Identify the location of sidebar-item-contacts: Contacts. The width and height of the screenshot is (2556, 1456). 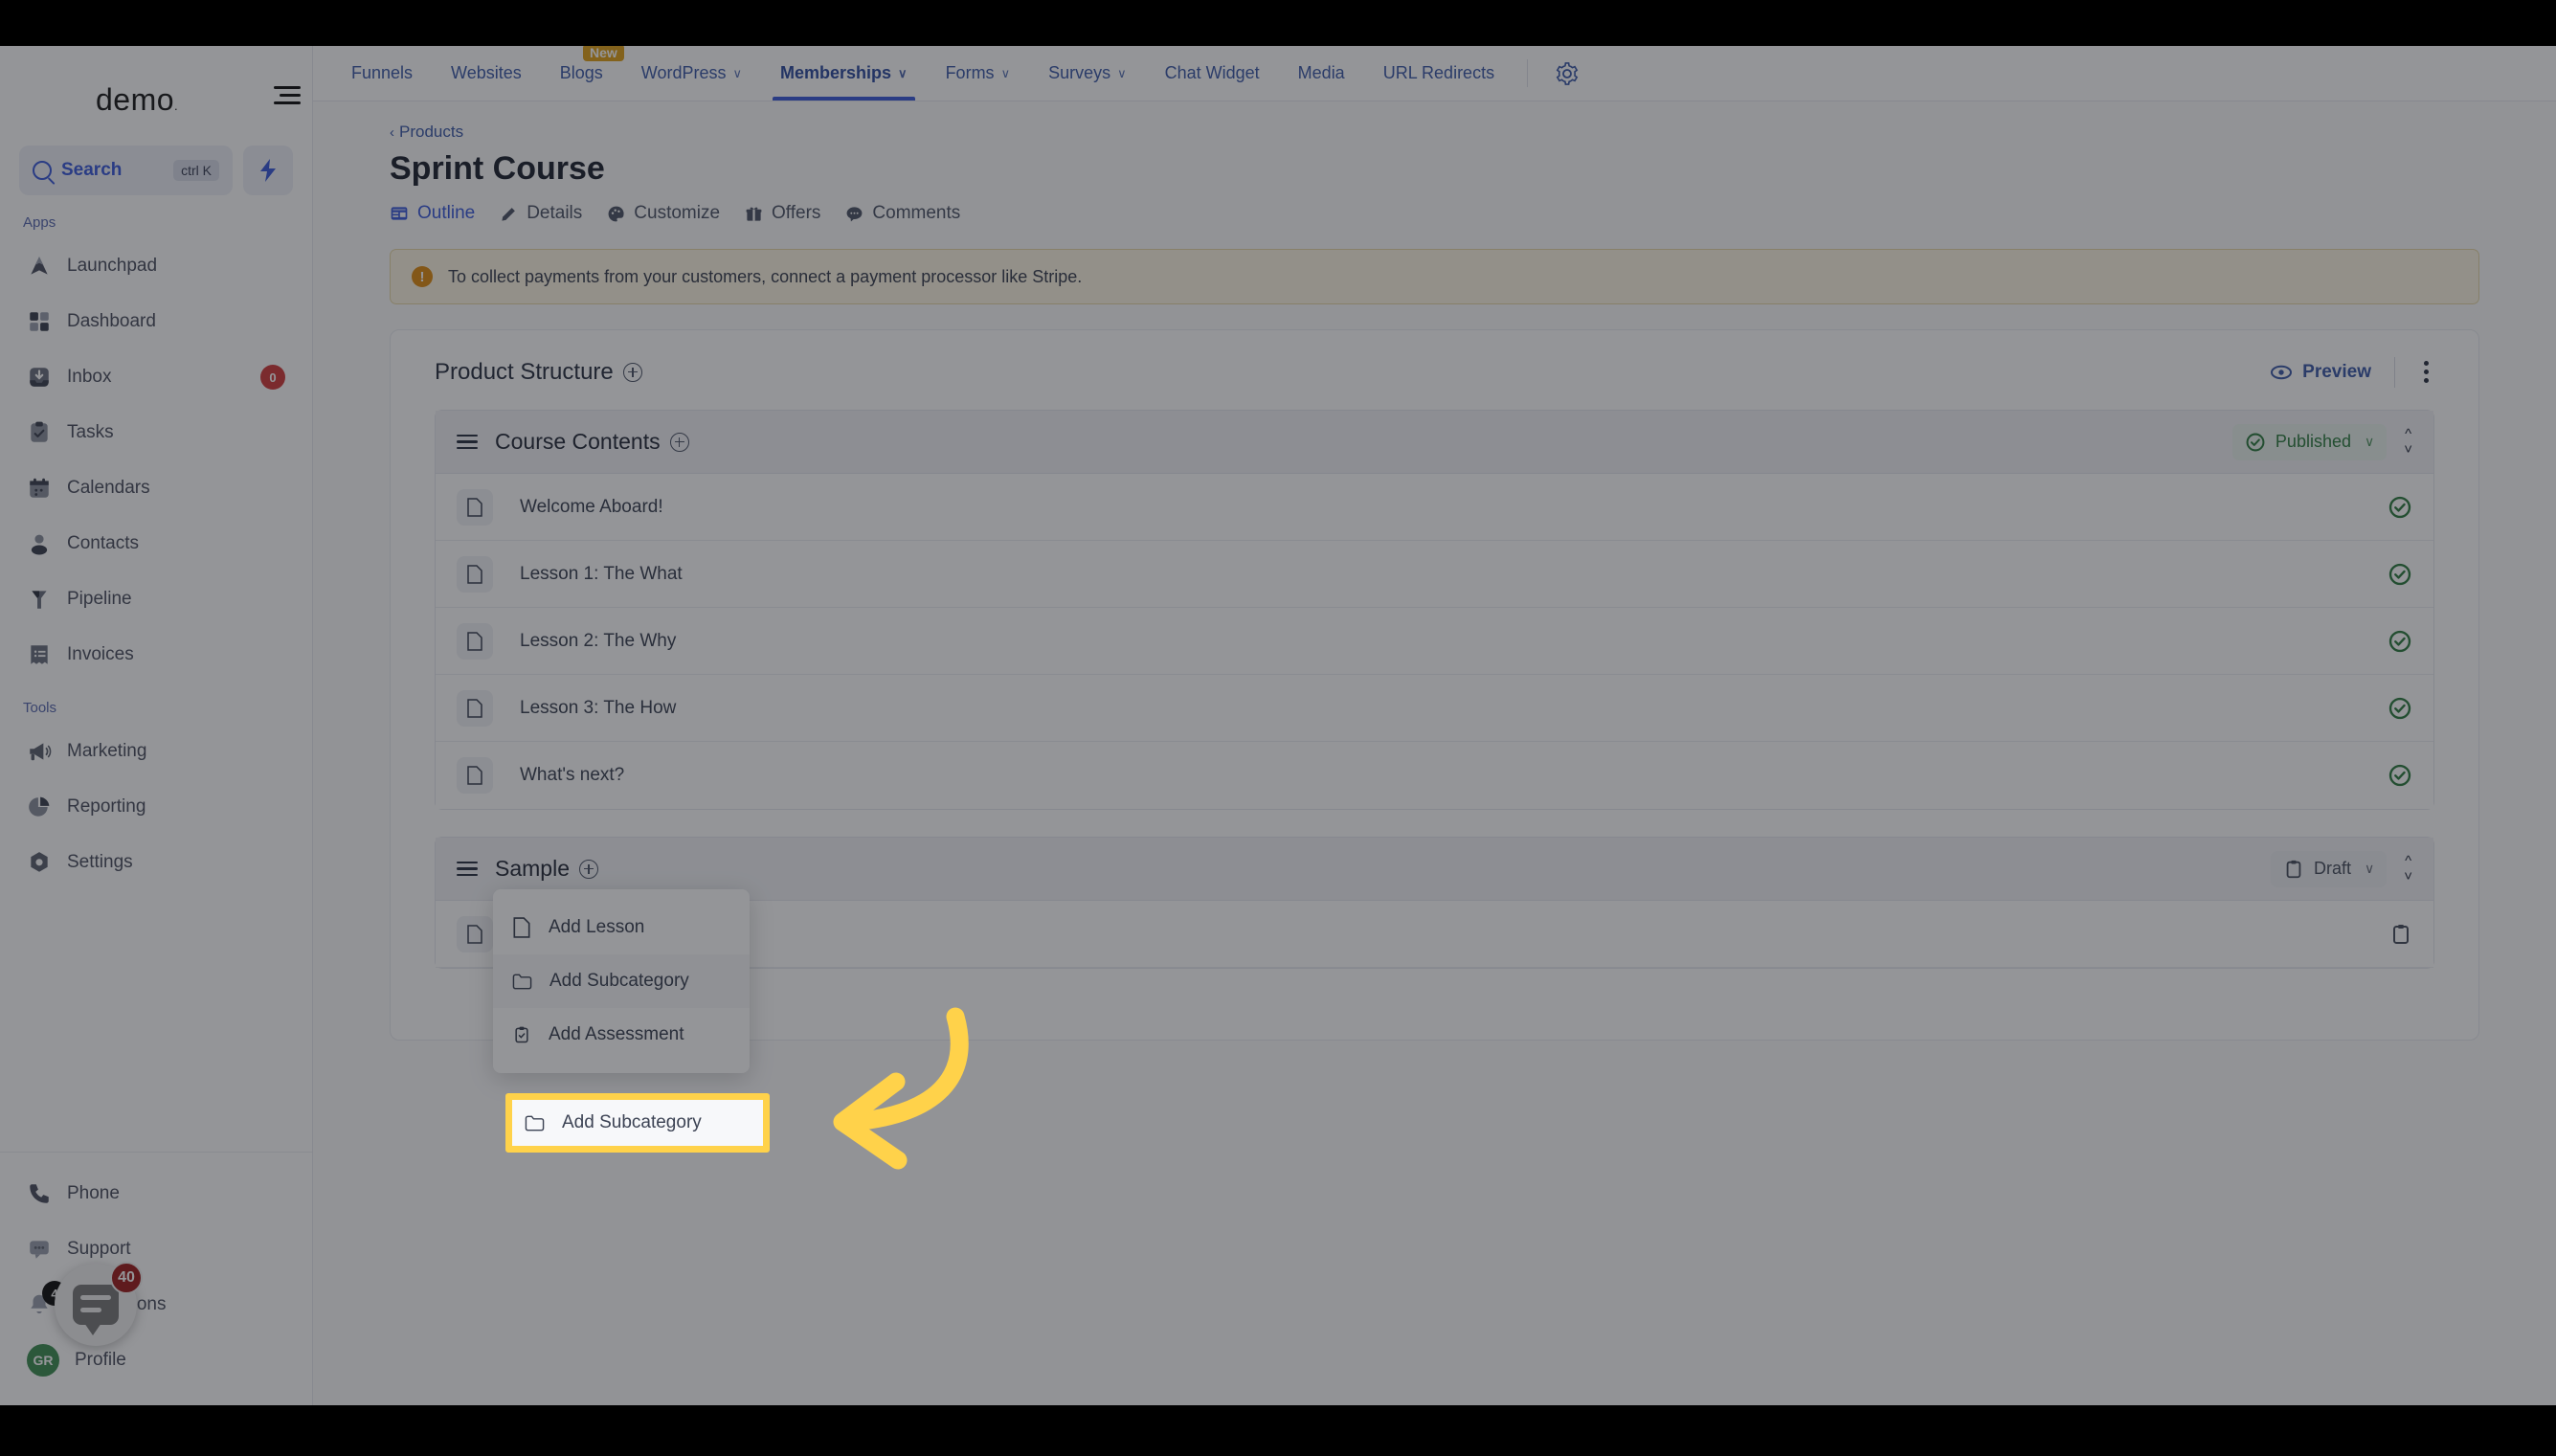
(156, 543).